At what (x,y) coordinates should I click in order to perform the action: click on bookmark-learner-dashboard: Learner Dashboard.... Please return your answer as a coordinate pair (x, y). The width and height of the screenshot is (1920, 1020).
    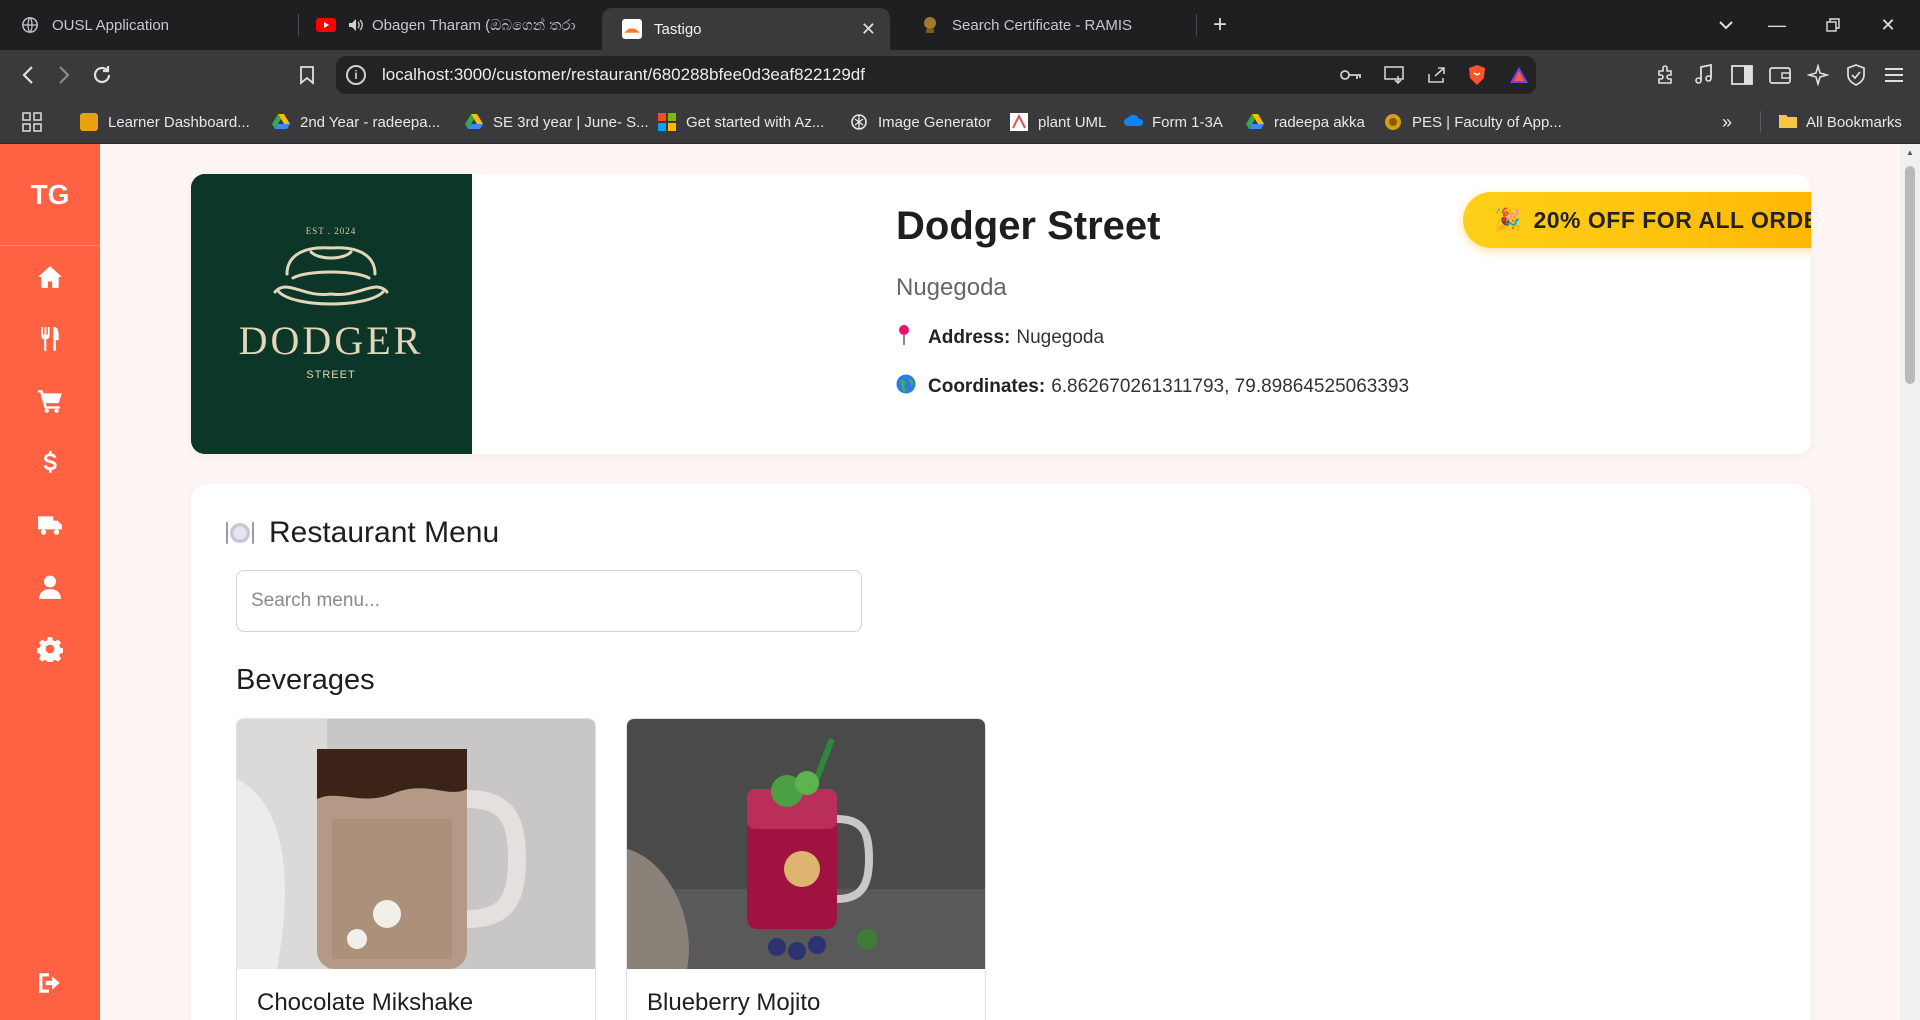
    Looking at the image, I should click on (165, 122).